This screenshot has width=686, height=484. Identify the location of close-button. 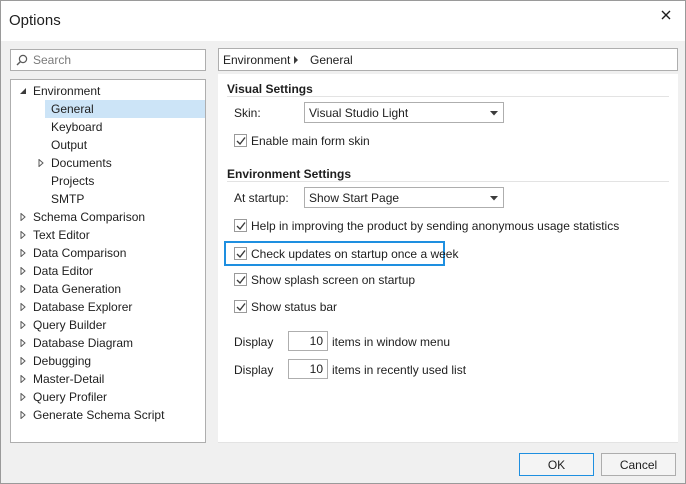
(666, 15).